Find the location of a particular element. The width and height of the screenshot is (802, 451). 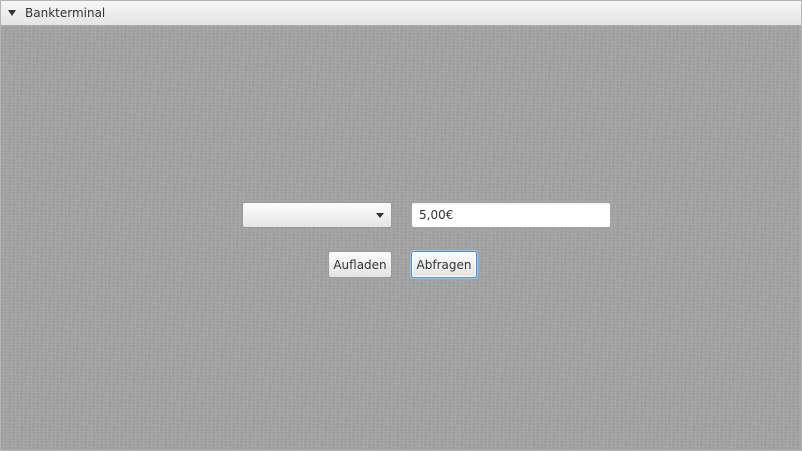

dropdown-arrow-icon is located at coordinates (380, 215).